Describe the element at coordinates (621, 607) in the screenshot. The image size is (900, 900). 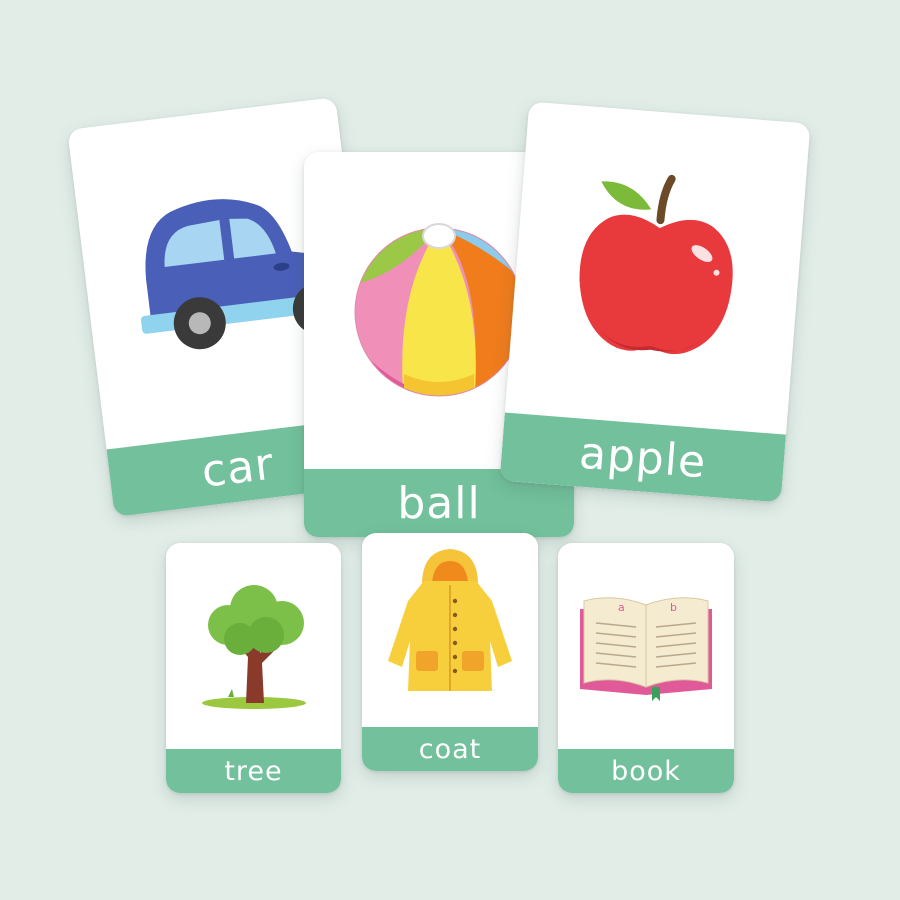
I see `book-page-letter: a` at that location.